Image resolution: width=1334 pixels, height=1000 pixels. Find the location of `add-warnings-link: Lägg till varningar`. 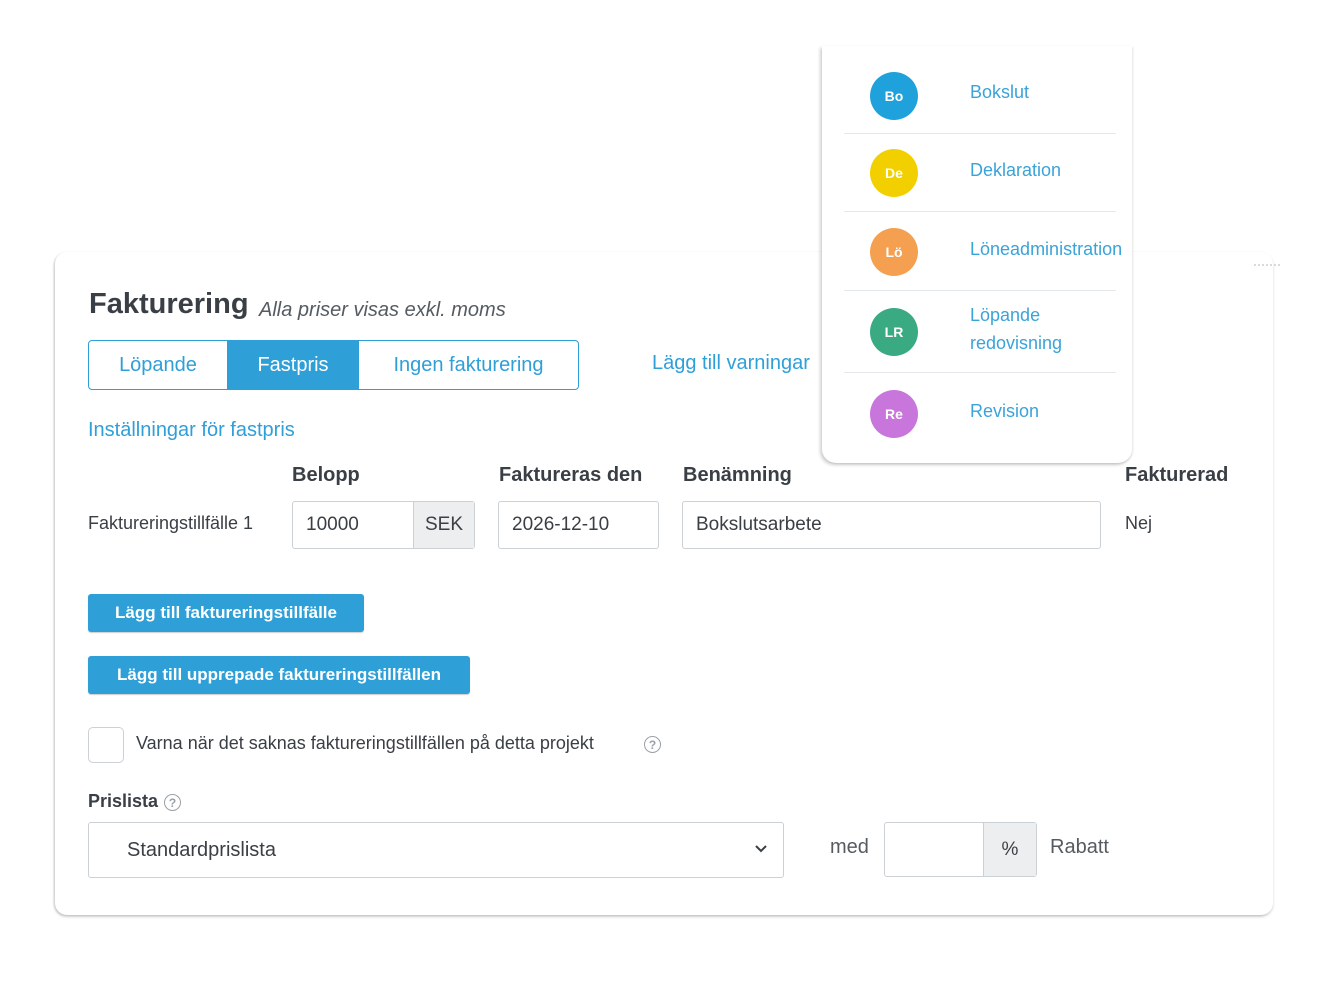

add-warnings-link: Lägg till varningar is located at coordinates (731, 363).